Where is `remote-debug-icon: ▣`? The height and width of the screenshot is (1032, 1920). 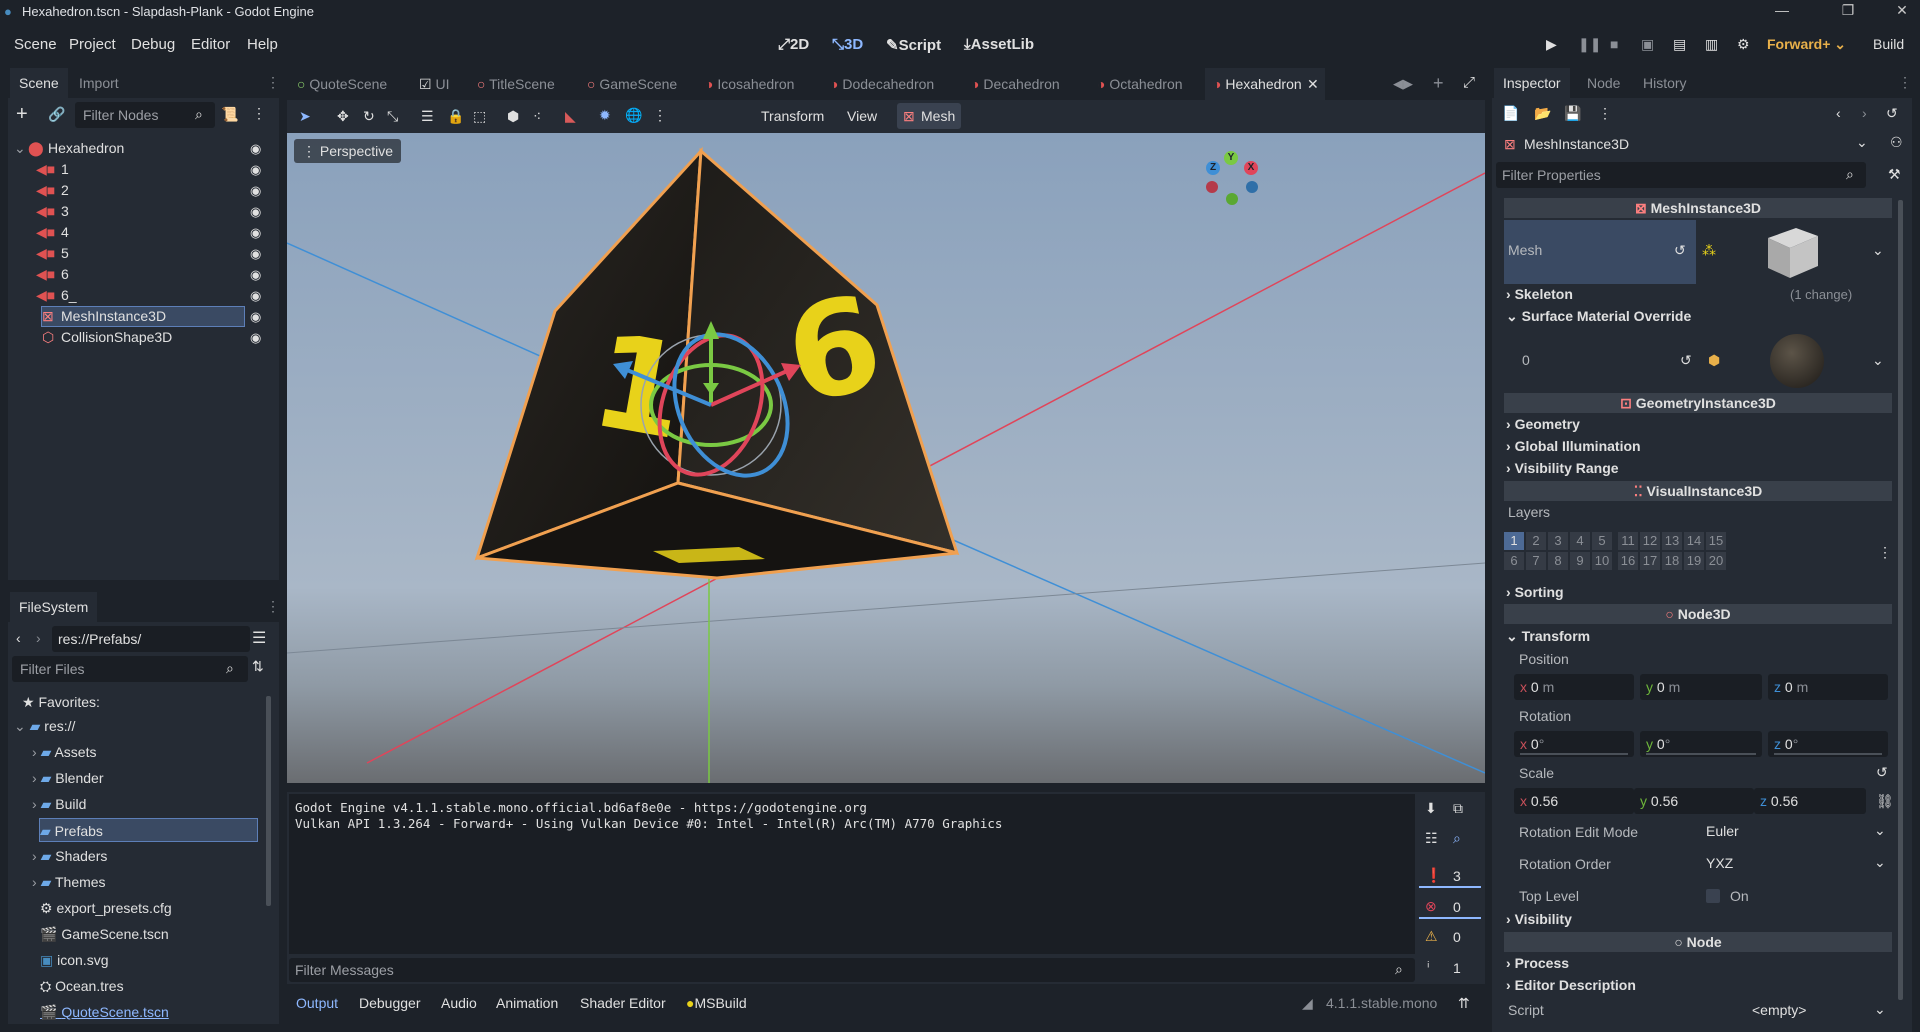
remote-debug-icon: ▣ is located at coordinates (1647, 44).